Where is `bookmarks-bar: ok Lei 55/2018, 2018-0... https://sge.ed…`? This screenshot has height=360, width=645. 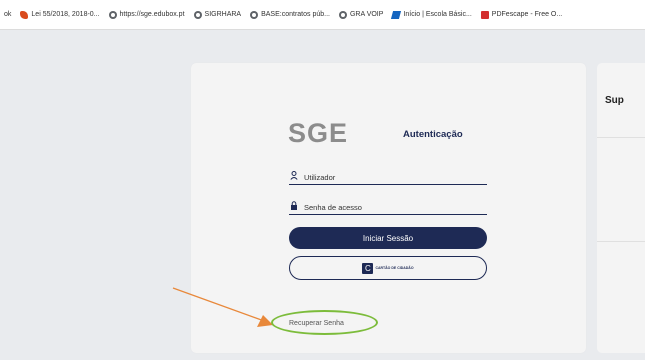
bookmarks-bar: ok Lei 55/2018, 2018-0... https://sge.ed… is located at coordinates (322, 15).